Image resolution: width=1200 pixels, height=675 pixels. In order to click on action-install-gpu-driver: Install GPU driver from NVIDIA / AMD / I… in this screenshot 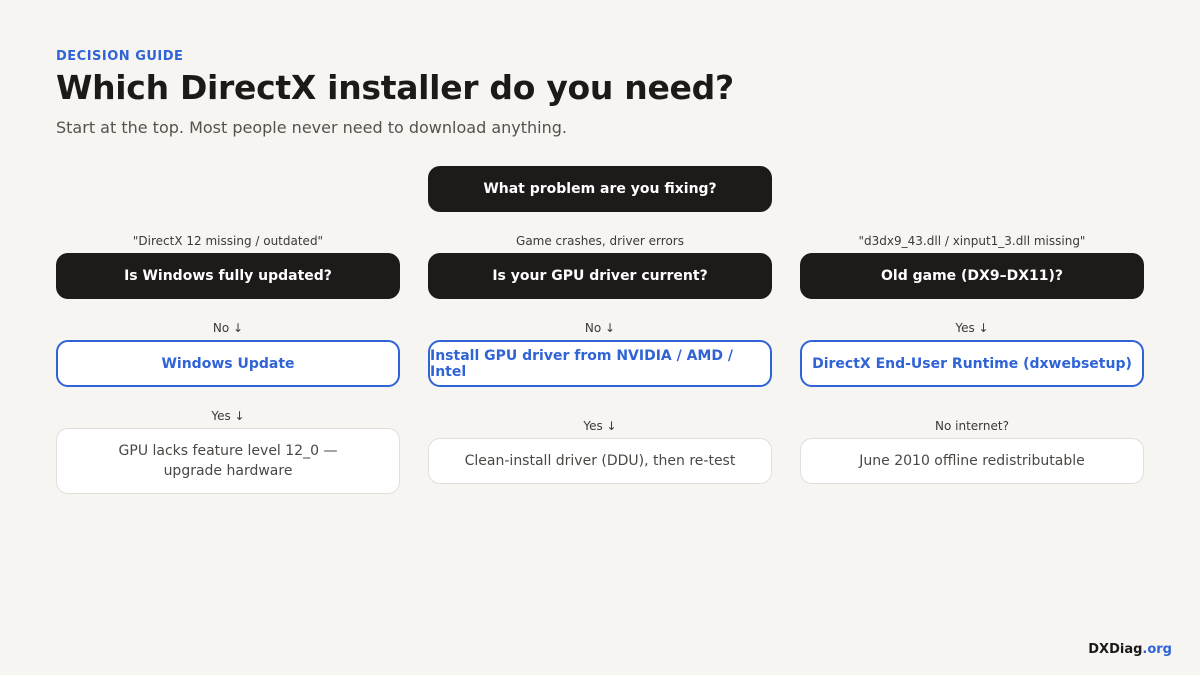, I will do `click(600, 363)`.